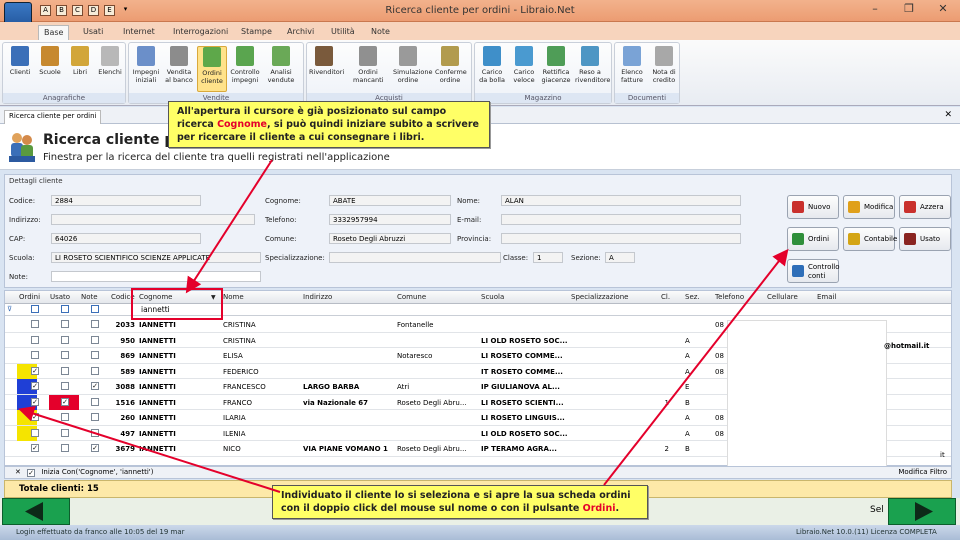  I want to click on filter-funnel-icon: ⊽, so click(9, 309).